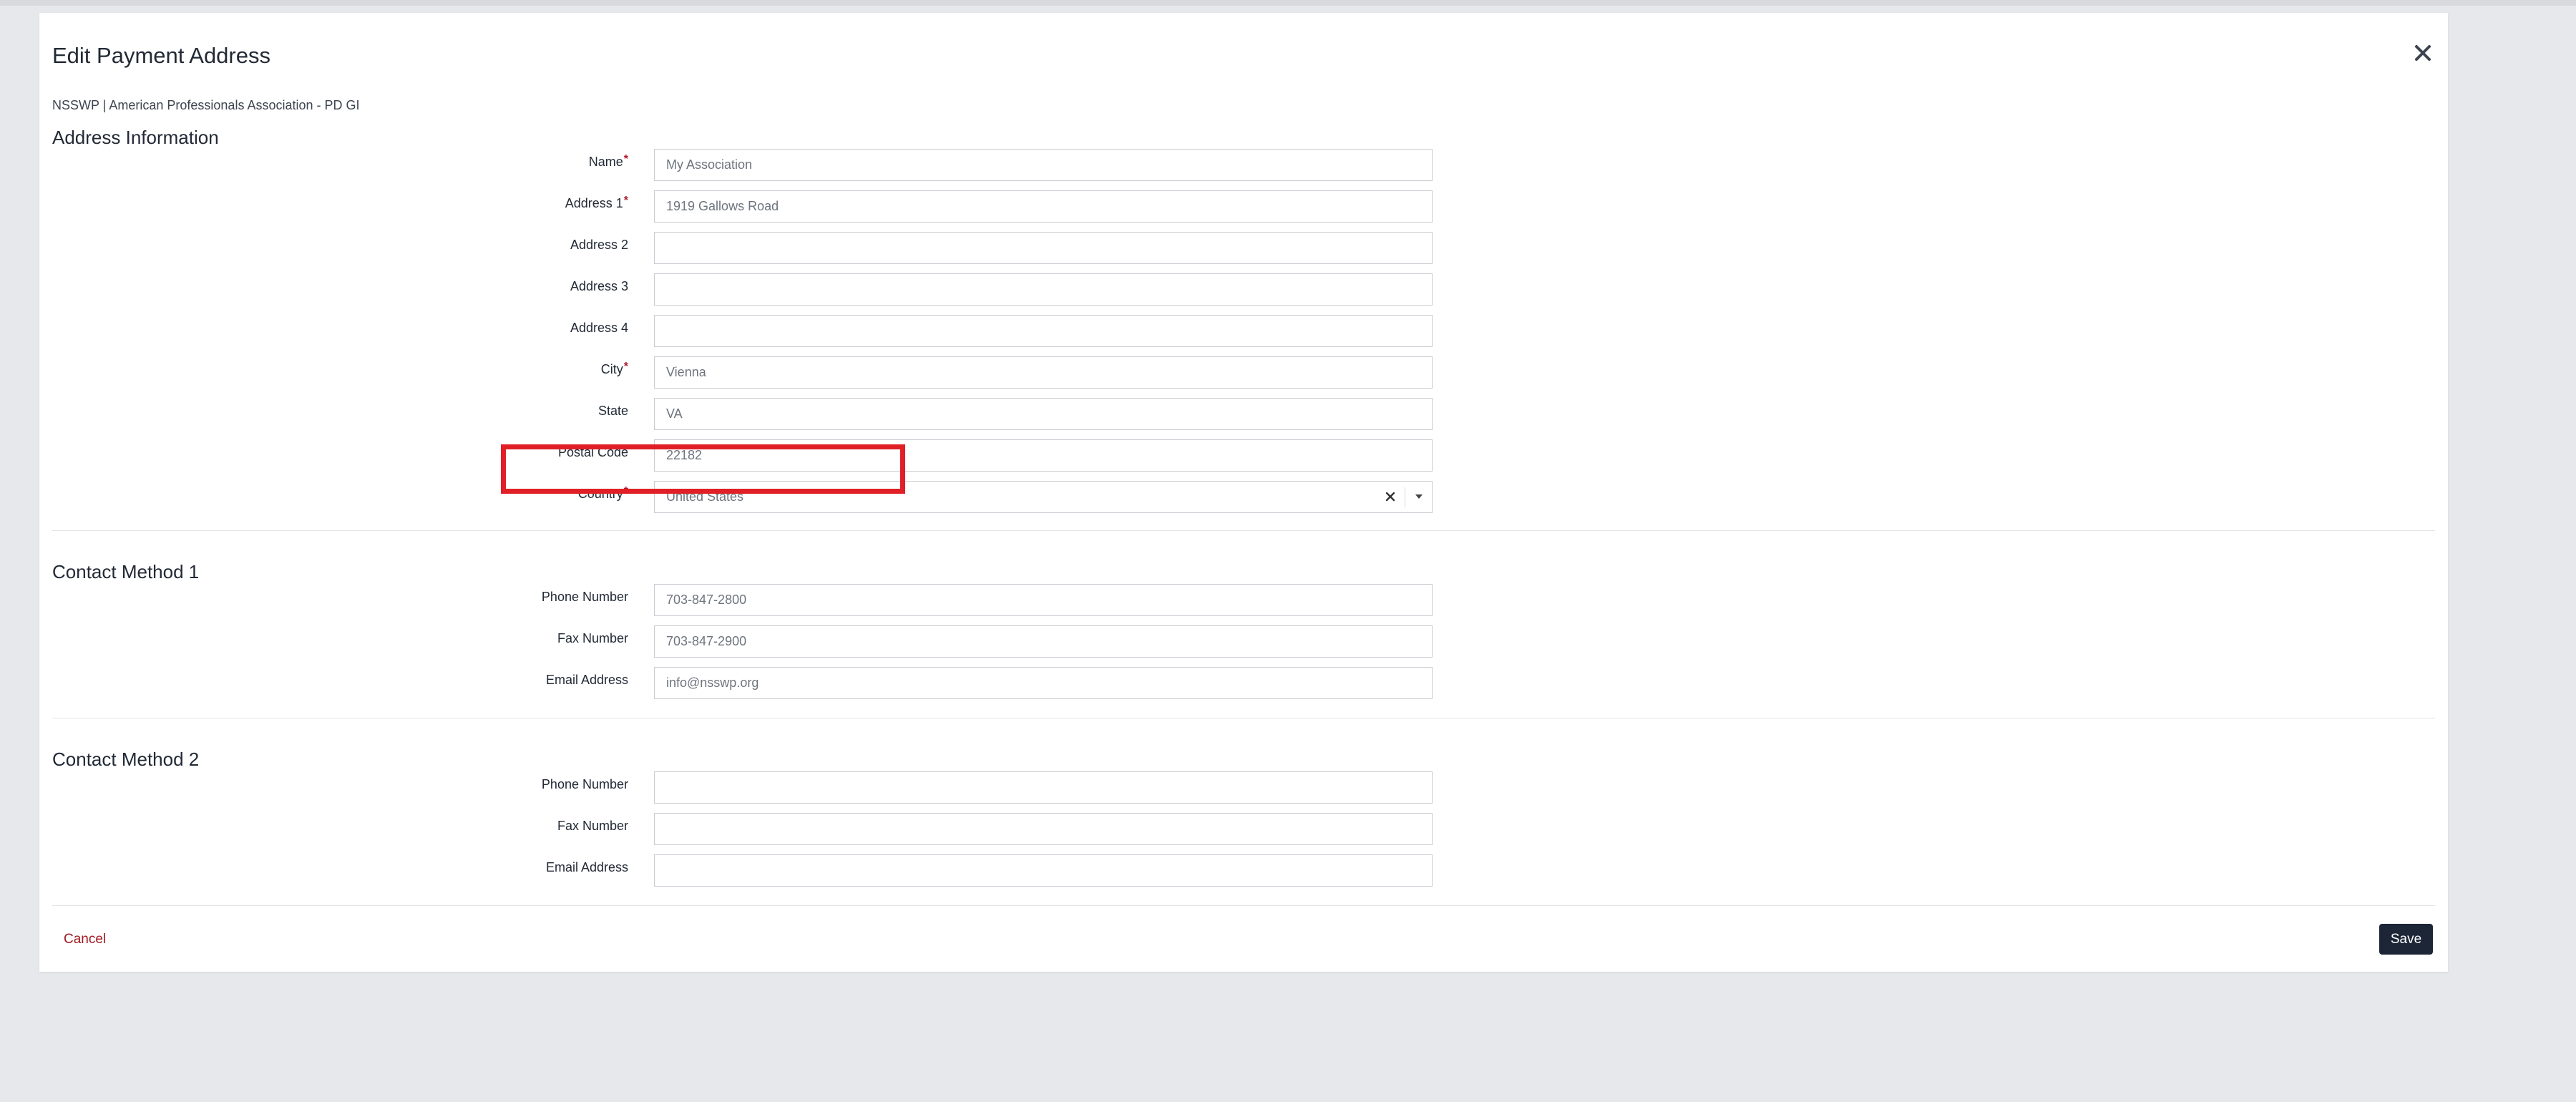  I want to click on country-clear-button, so click(1390, 496).